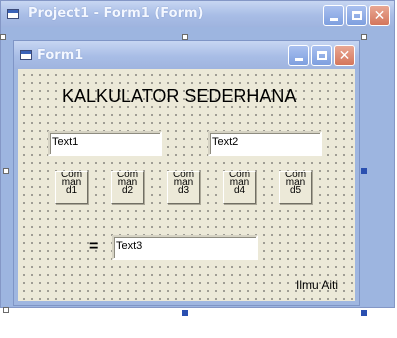  Describe the element at coordinates (116, 13) in the screenshot. I see `designer-window-title: Project1 - Form1 (Form)` at that location.